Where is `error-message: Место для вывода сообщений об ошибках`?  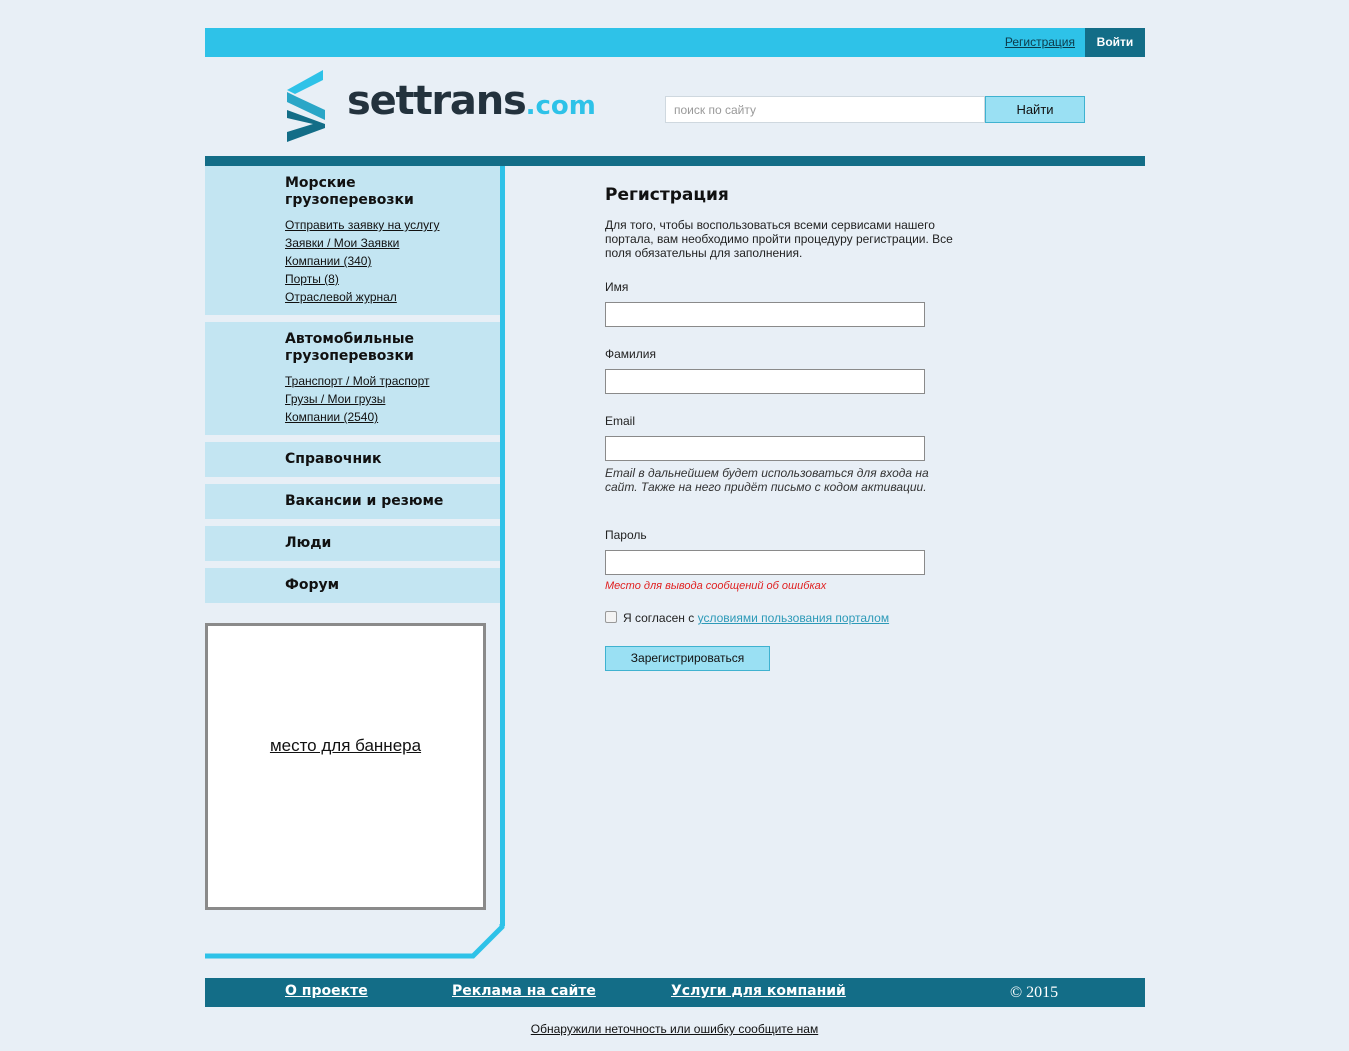 error-message: Место для вывода сообщений об ошибках is located at coordinates (716, 586).